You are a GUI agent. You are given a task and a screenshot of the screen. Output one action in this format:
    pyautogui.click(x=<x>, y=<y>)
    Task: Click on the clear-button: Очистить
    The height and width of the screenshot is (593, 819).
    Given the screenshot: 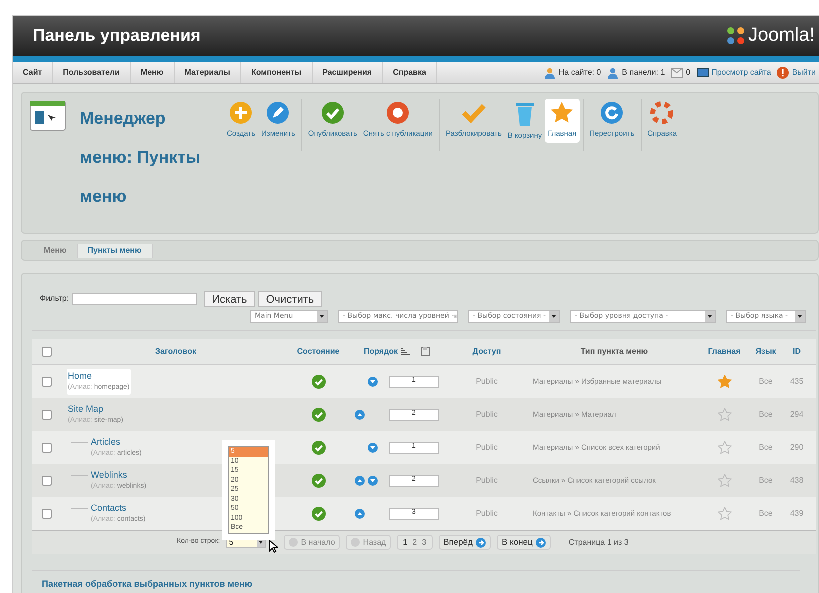 What is the action you would take?
    pyautogui.click(x=290, y=299)
    